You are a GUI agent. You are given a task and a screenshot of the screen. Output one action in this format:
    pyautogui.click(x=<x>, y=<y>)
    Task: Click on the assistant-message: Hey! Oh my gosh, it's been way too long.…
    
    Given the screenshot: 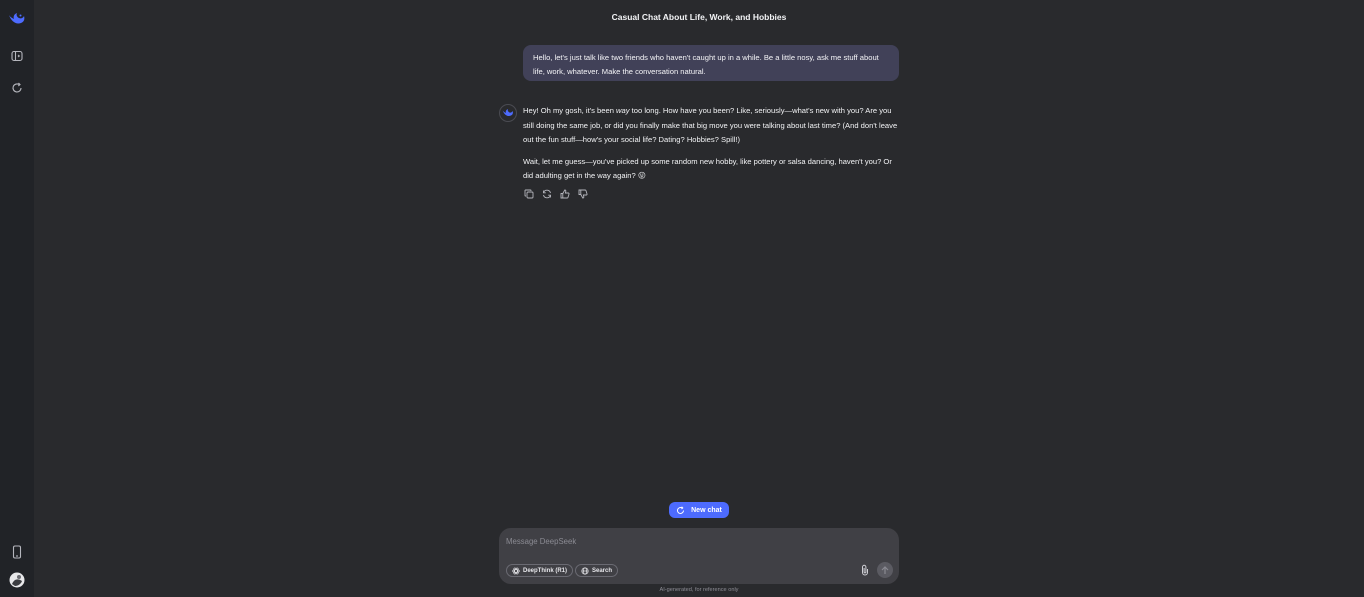 What is the action you would take?
    pyautogui.click(x=712, y=147)
    